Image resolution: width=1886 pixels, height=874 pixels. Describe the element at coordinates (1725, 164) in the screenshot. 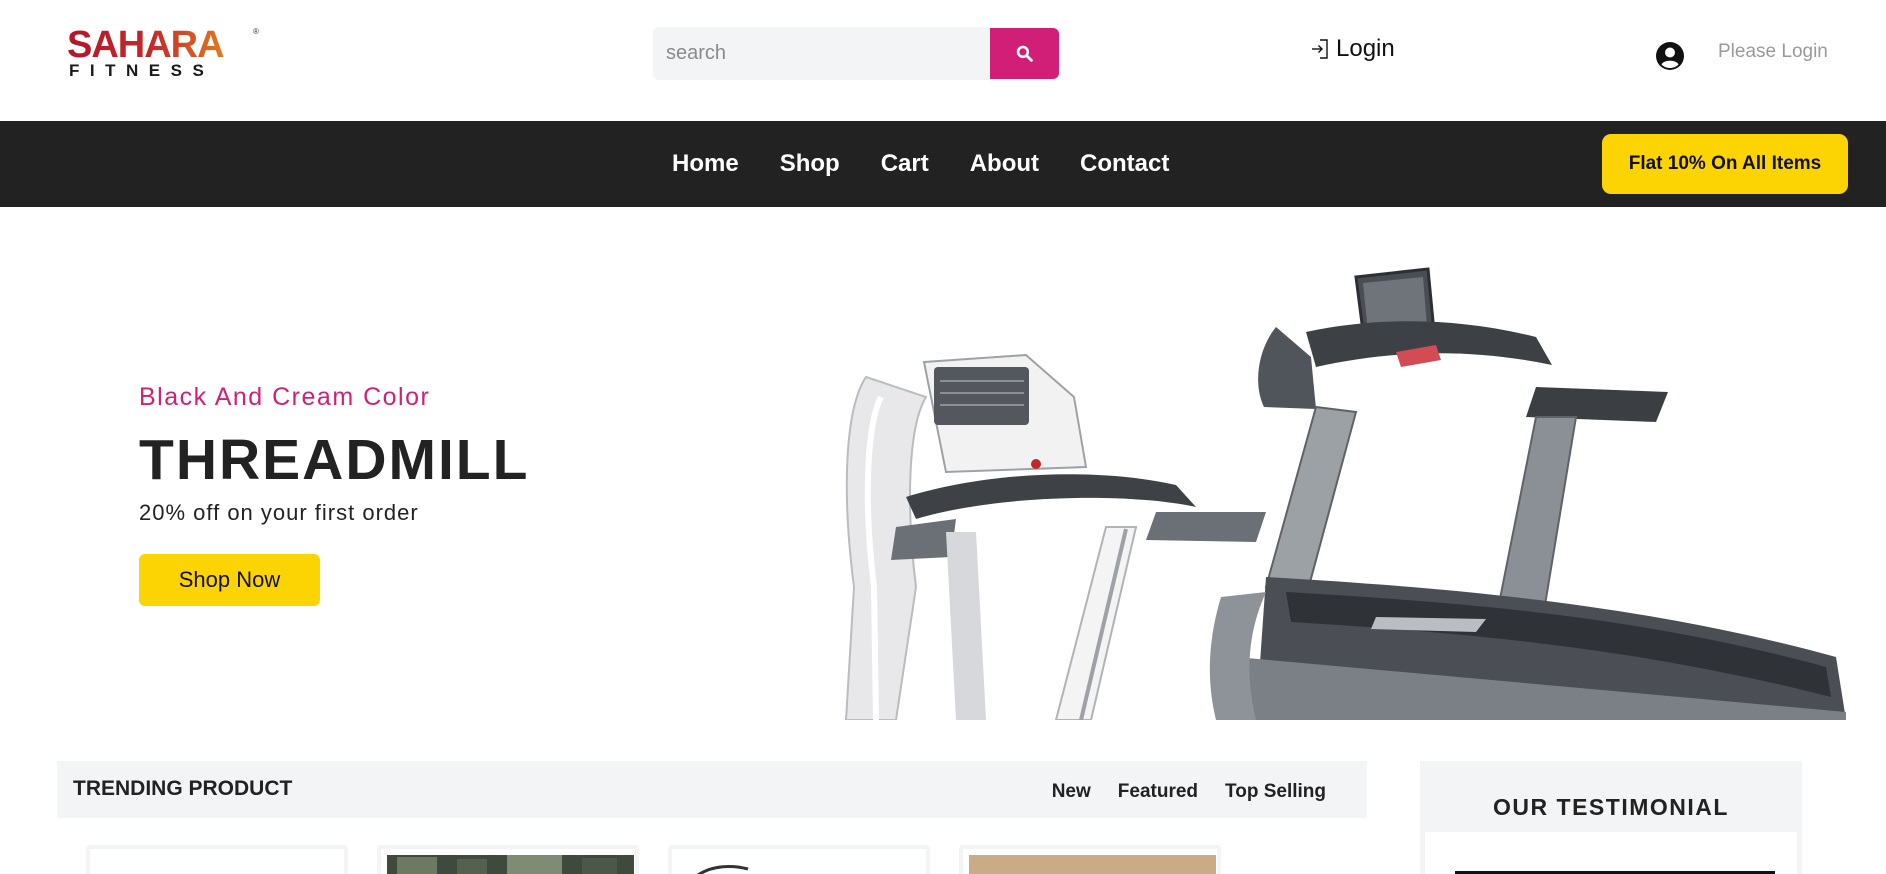

I see `promo-button: Flat 10% On All Items` at that location.